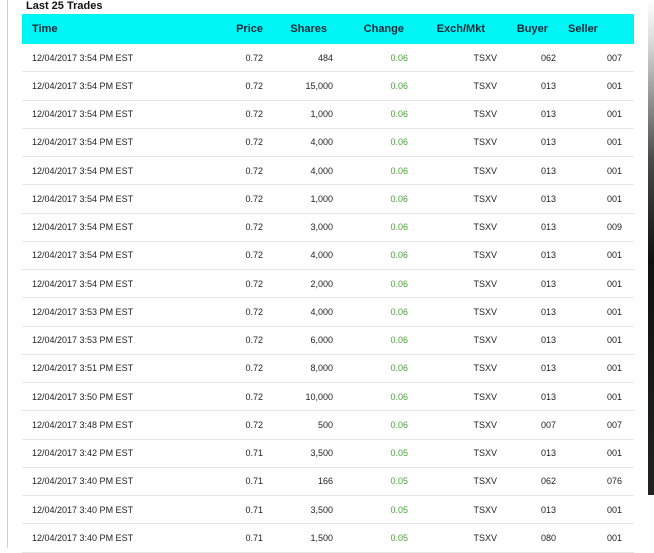 The image size is (654, 553). Describe the element at coordinates (321, 537) in the screenshot. I see `cell-shares: 1,500` at that location.